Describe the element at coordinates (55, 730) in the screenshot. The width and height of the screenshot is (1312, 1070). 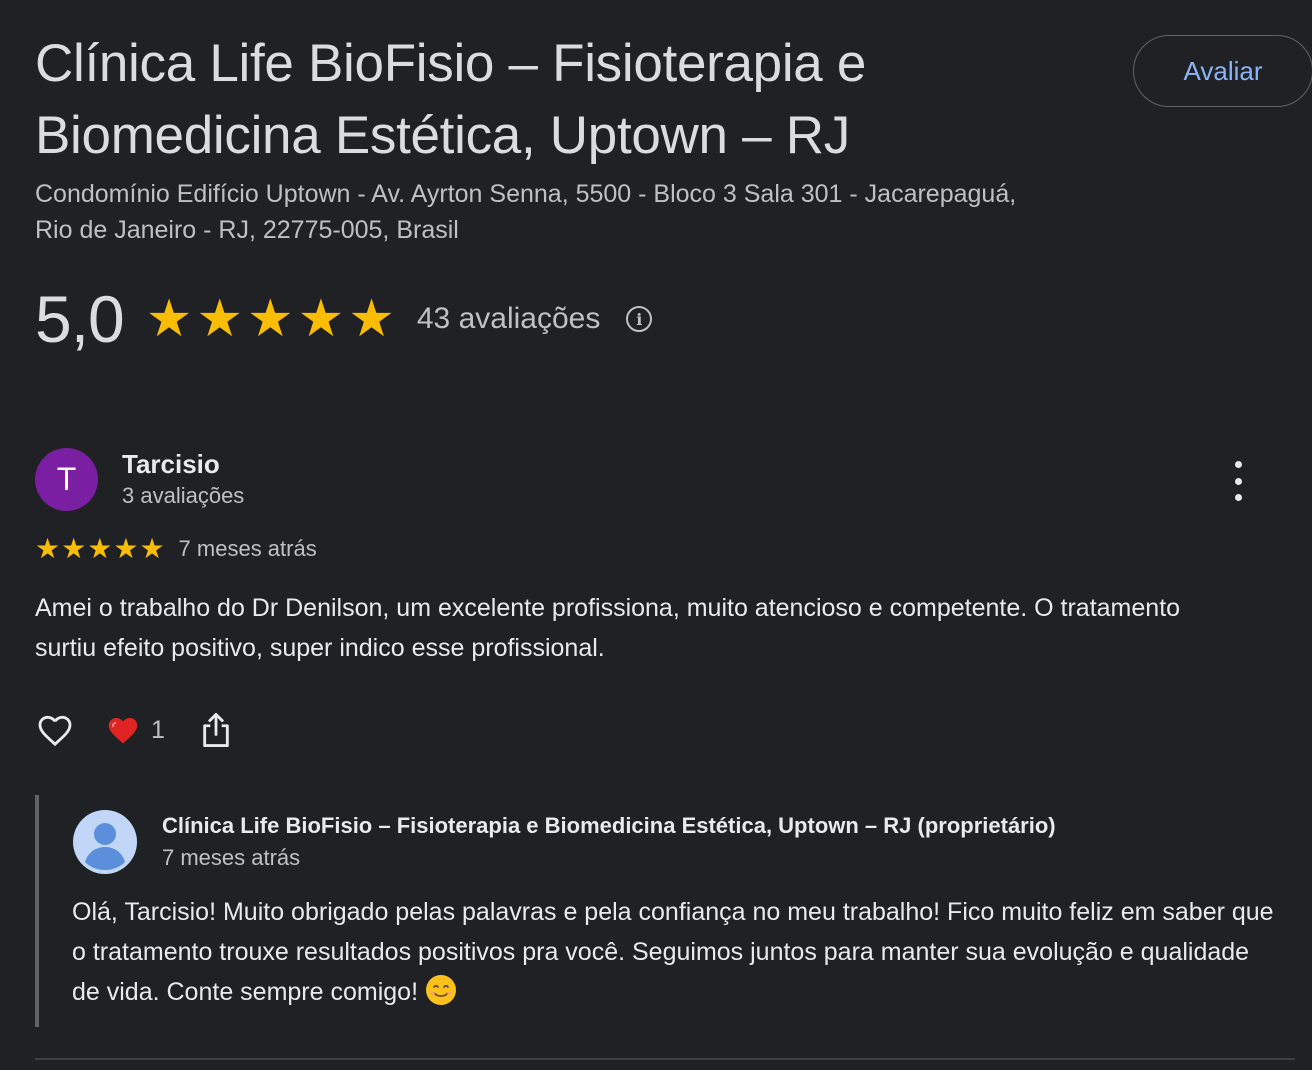
I see `heart-outline-icon` at that location.